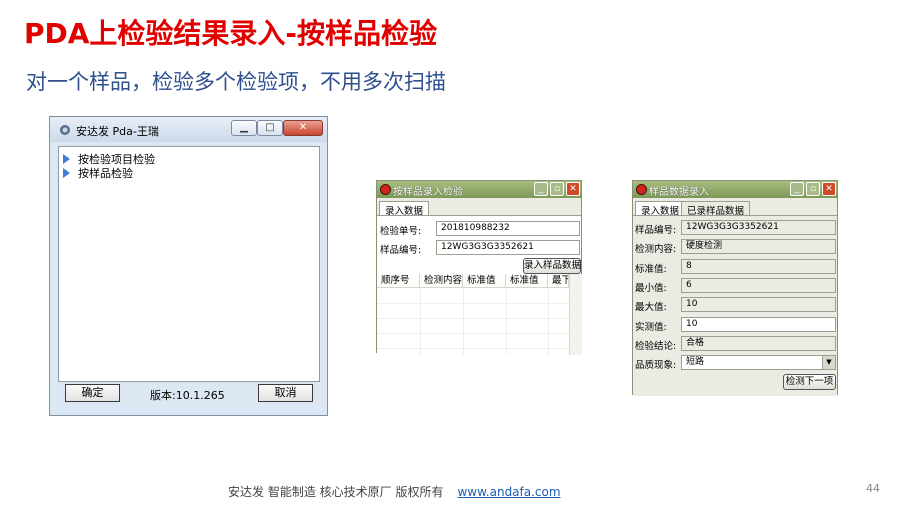  What do you see at coordinates (735, 189) in the screenshot?
I see `title-bar: 样品数据录入 _ ▫ ✕` at bounding box center [735, 189].